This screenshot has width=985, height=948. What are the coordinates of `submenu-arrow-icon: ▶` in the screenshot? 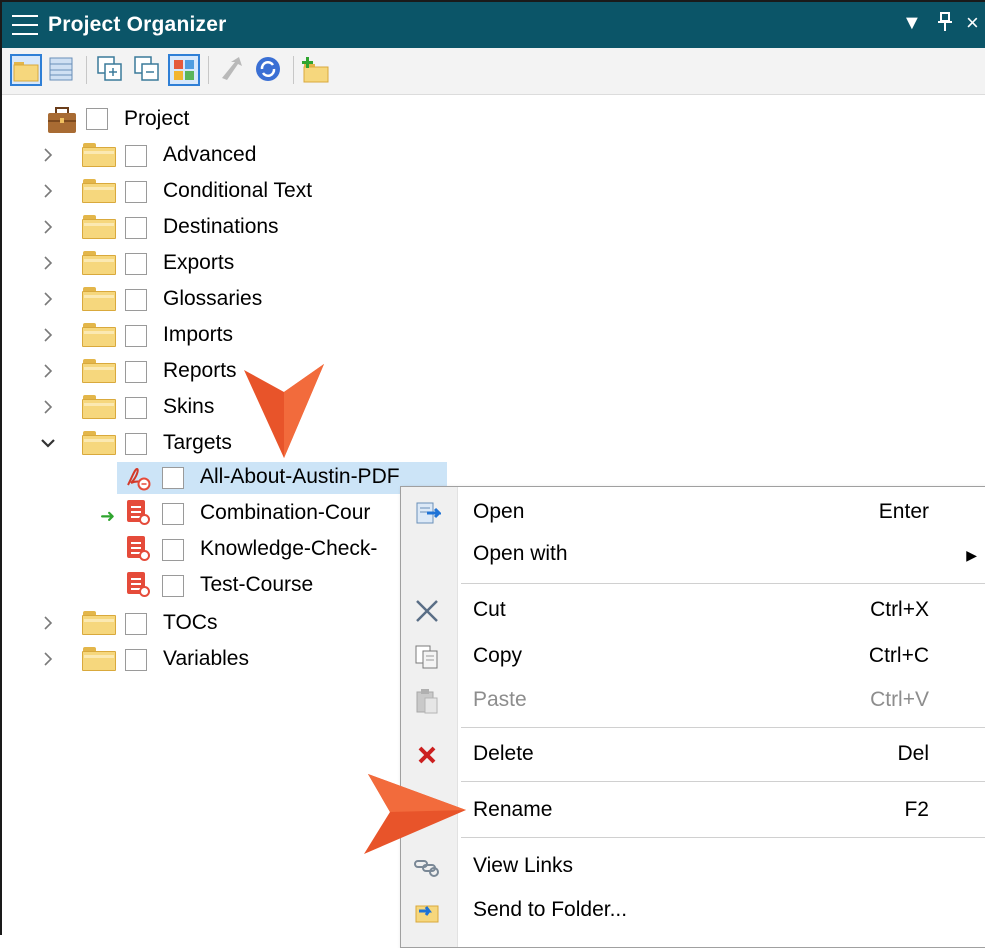 It's located at (971, 555).